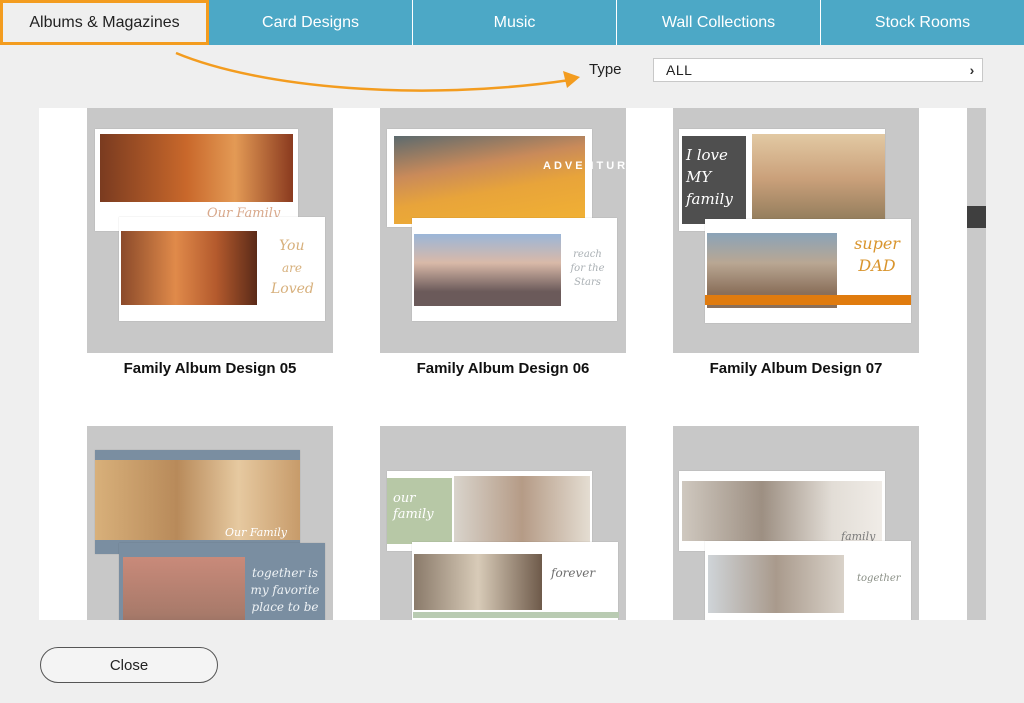  Describe the element at coordinates (503, 230) in the screenshot. I see `design-thumbnail: ADVENTURE reach for the Stars` at that location.